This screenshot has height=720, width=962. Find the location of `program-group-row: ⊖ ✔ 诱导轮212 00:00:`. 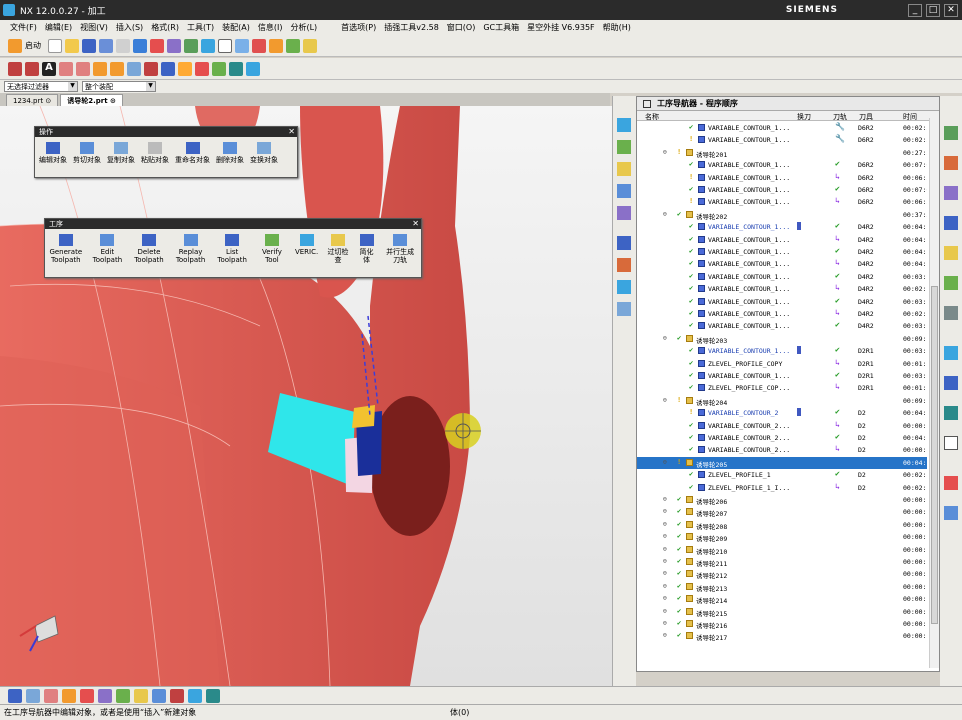

program-group-row: ⊖ ✔ 诱导轮212 00:00: is located at coordinates (782, 574).